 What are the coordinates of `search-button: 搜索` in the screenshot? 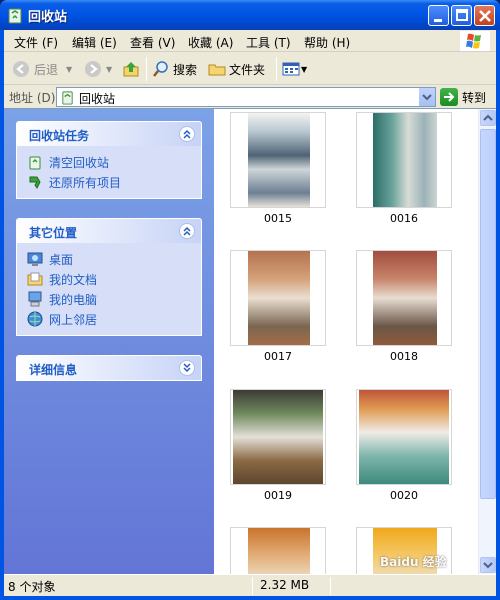 It's located at (174, 69).